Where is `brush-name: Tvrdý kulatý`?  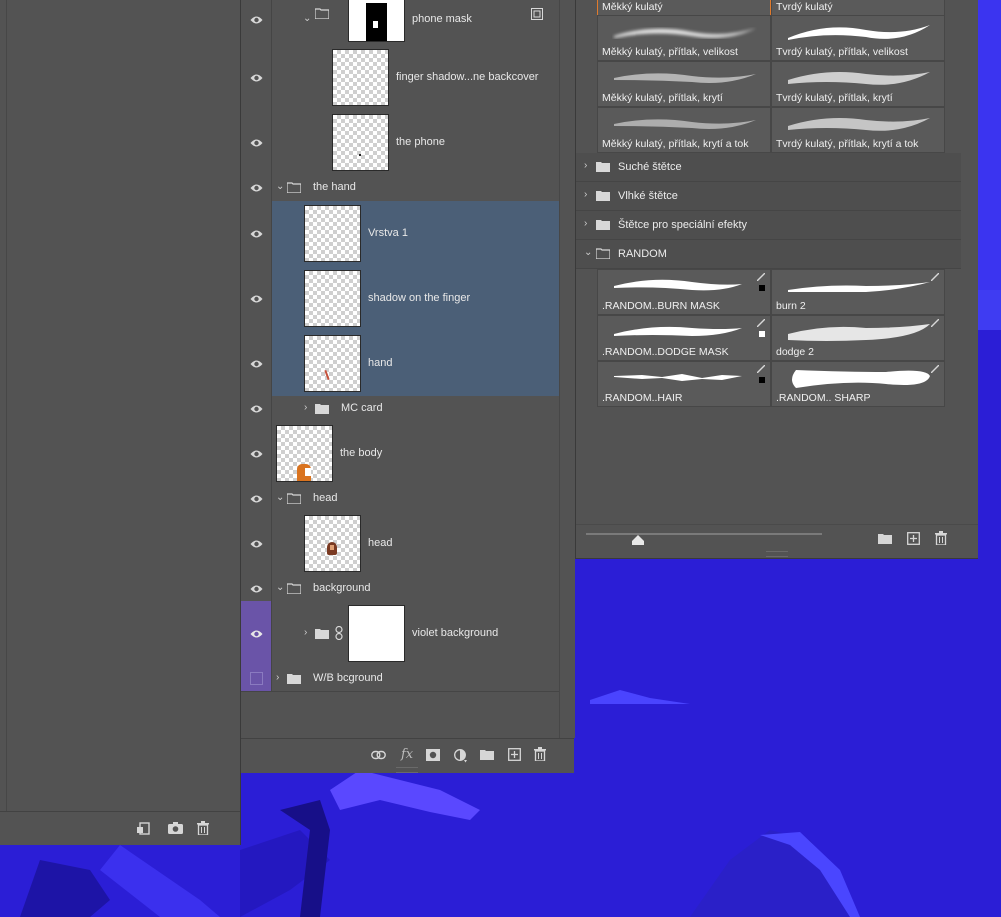 brush-name: Tvrdý kulatý is located at coordinates (804, 7).